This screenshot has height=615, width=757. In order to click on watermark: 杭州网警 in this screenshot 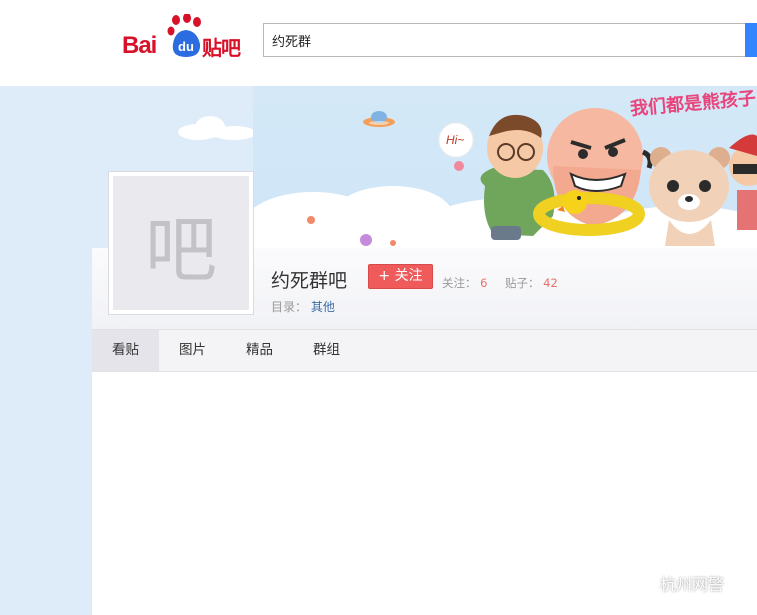, I will do `click(677, 583)`.